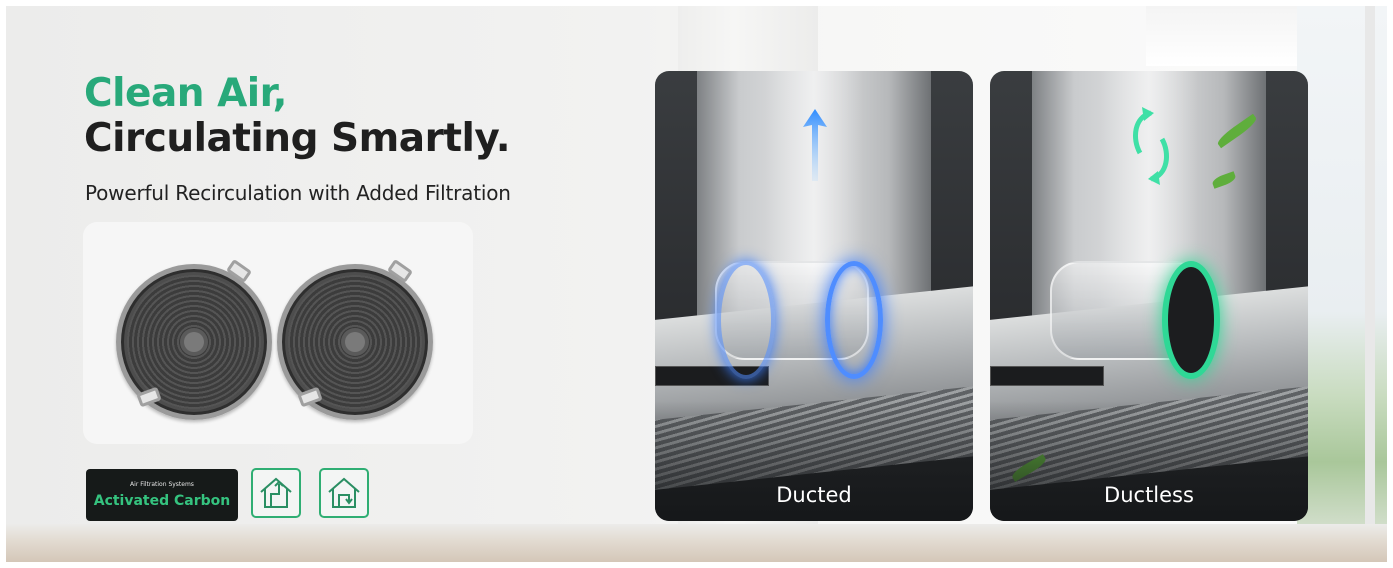 The height and width of the screenshot is (568, 1393). What do you see at coordinates (185, 93) in the screenshot?
I see `headline-line-1: Clean Air,` at bounding box center [185, 93].